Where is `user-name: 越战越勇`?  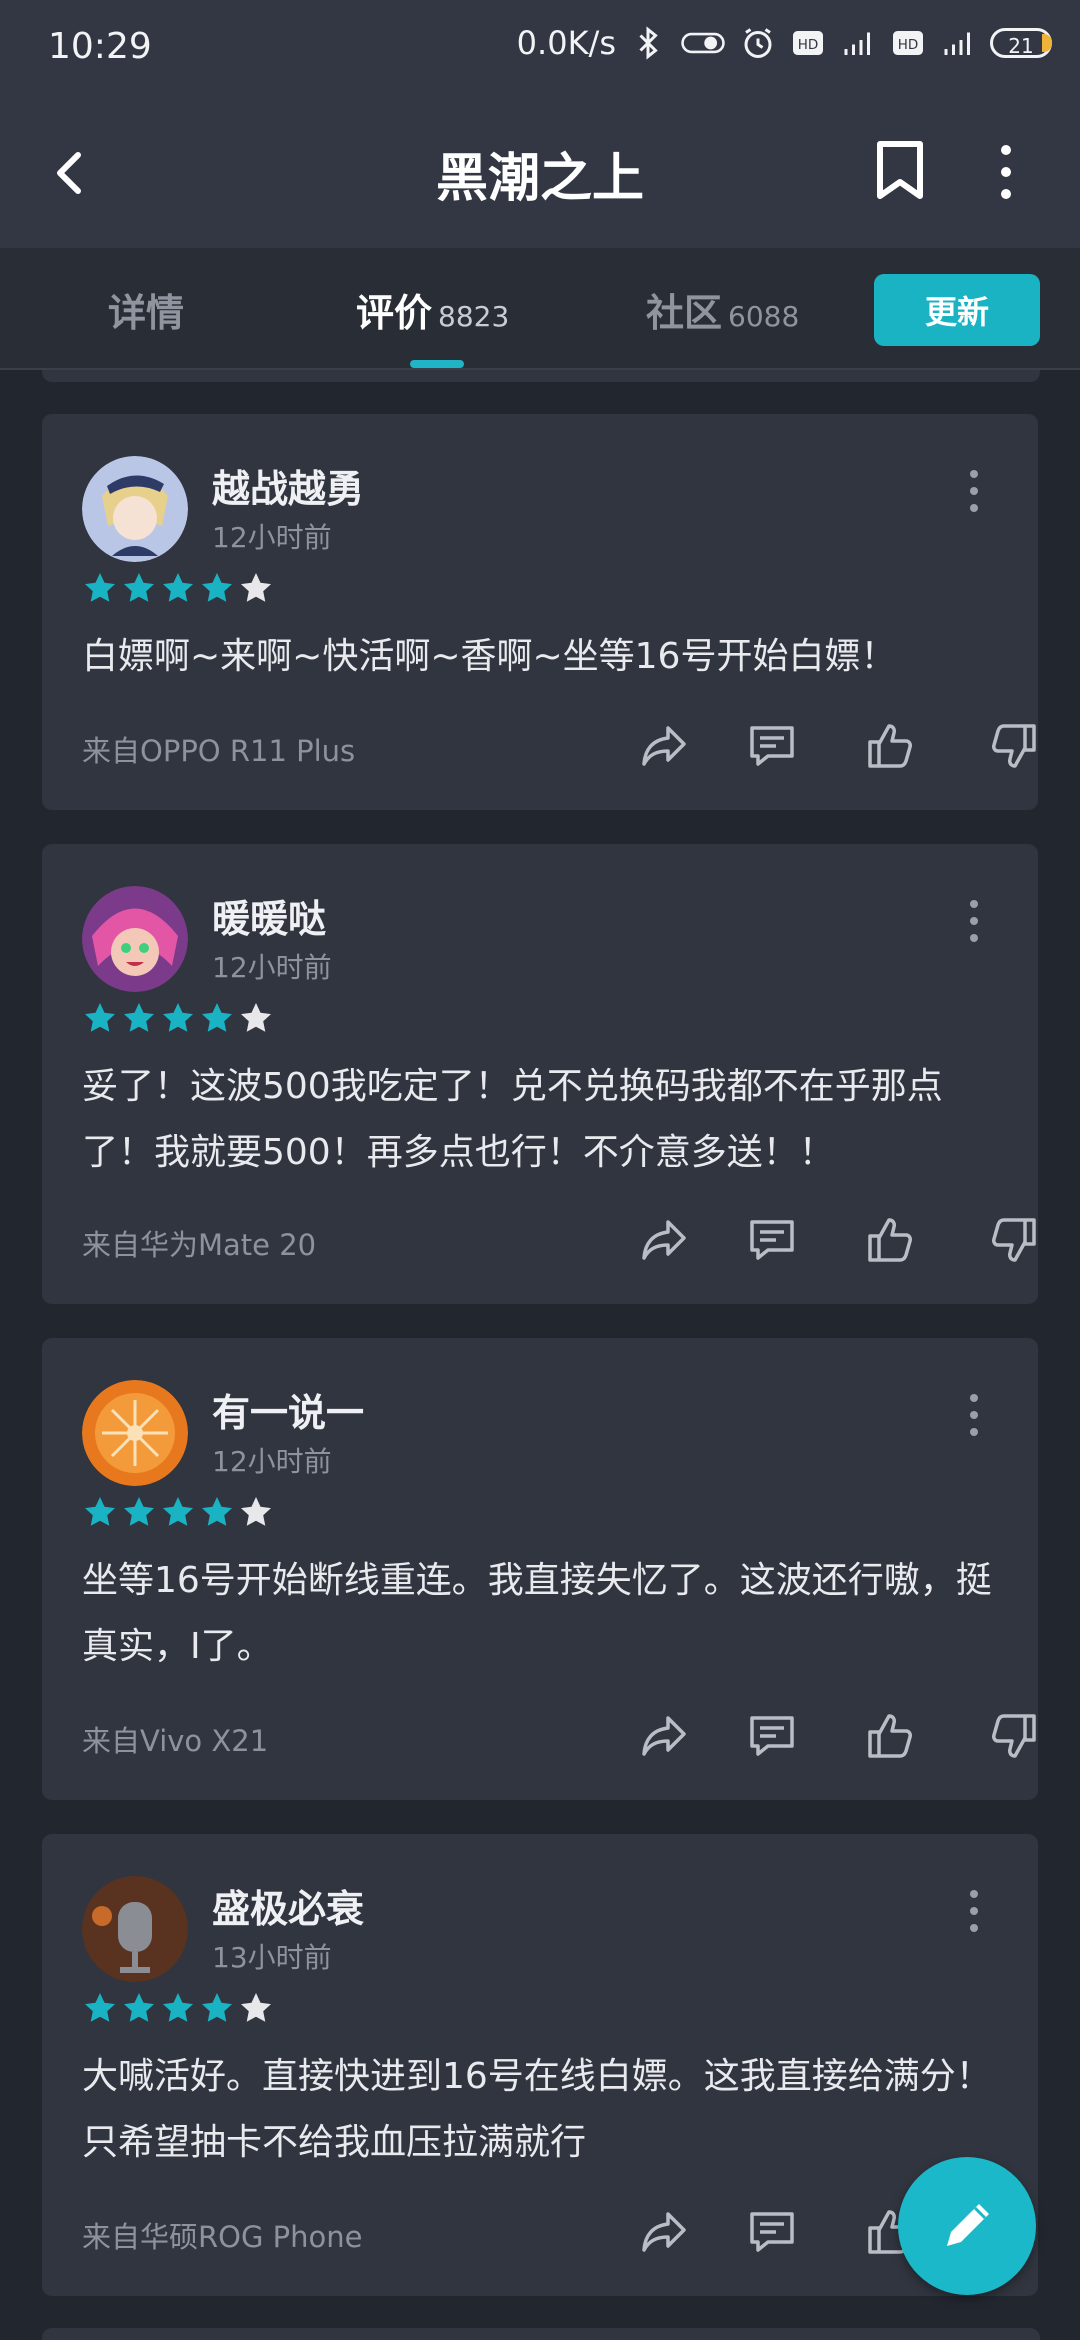
user-name: 越战越勇 is located at coordinates (288, 485).